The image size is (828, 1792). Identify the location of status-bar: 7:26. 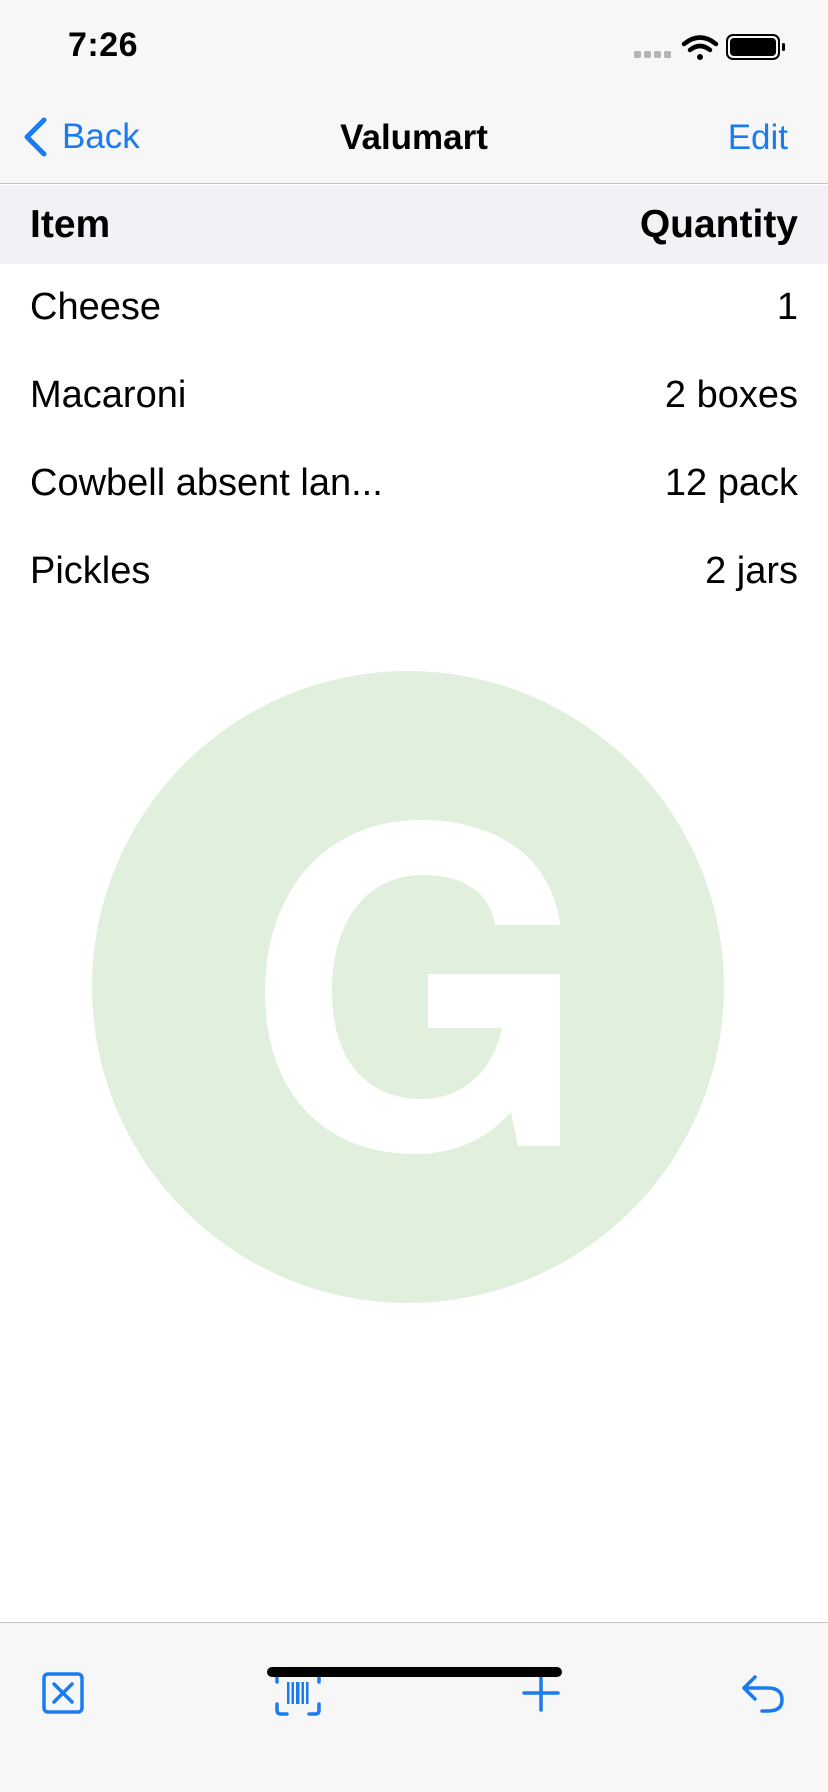
(414, 47).